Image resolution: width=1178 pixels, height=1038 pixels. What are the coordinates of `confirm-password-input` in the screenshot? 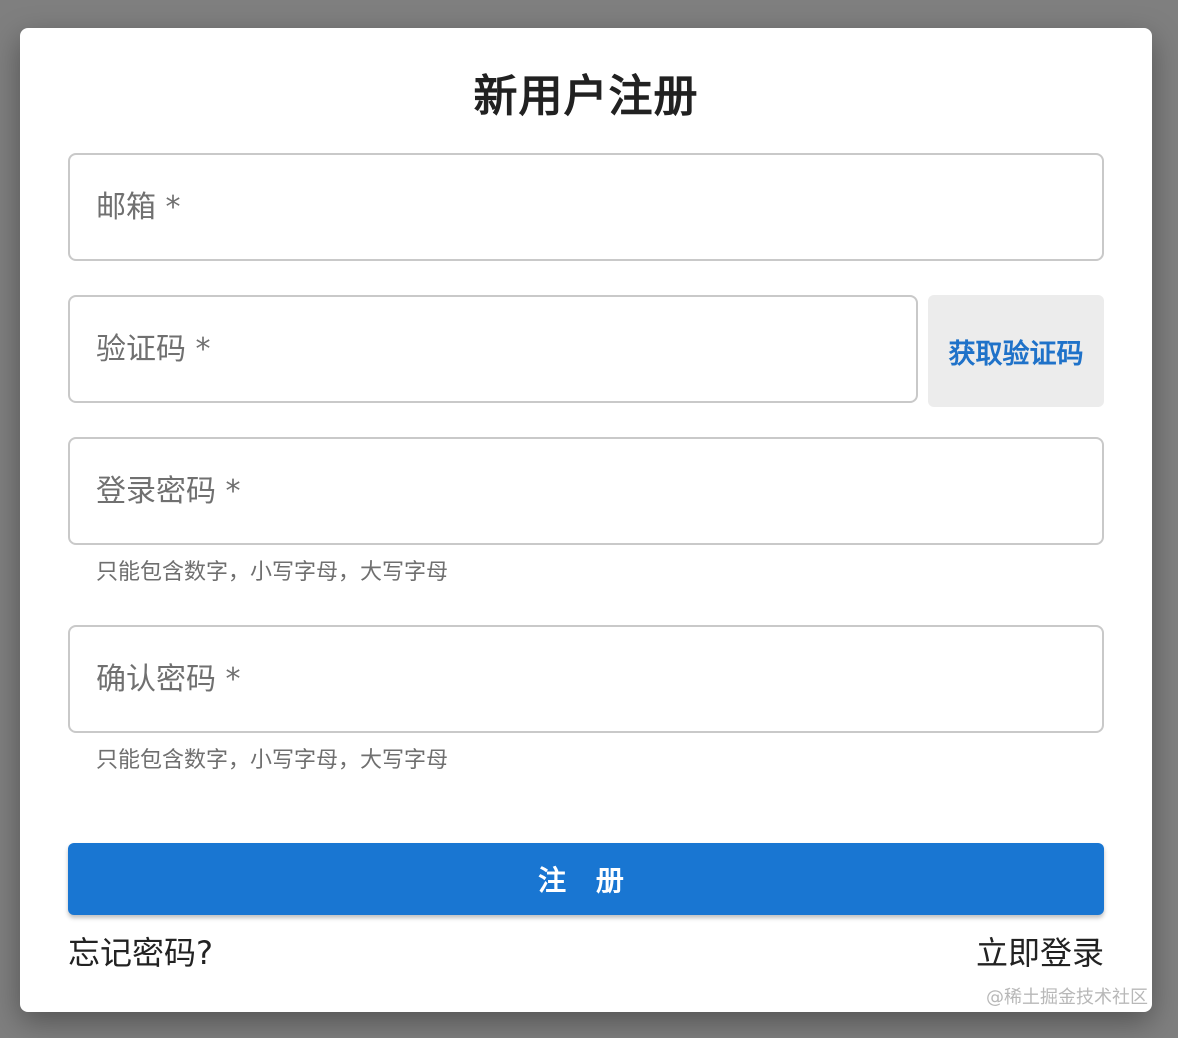 It's located at (586, 679).